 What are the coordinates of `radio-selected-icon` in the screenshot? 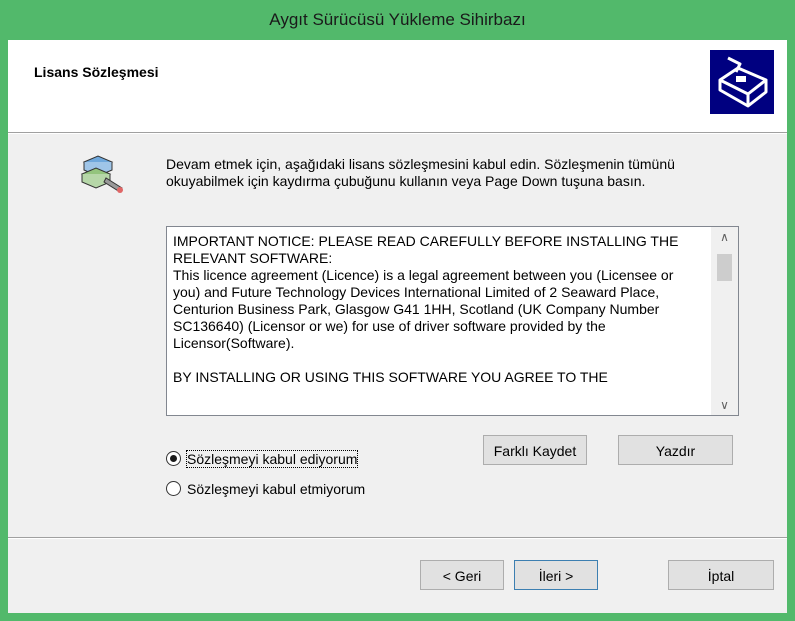 It's located at (173, 458).